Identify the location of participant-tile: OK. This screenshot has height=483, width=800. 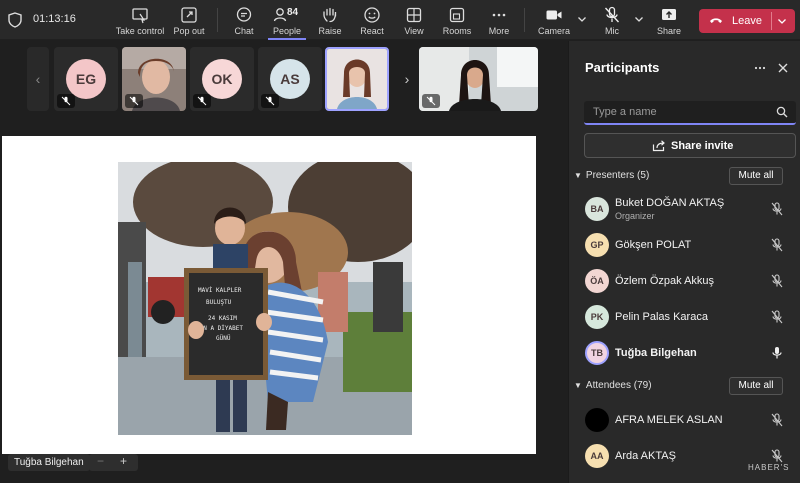
(222, 79).